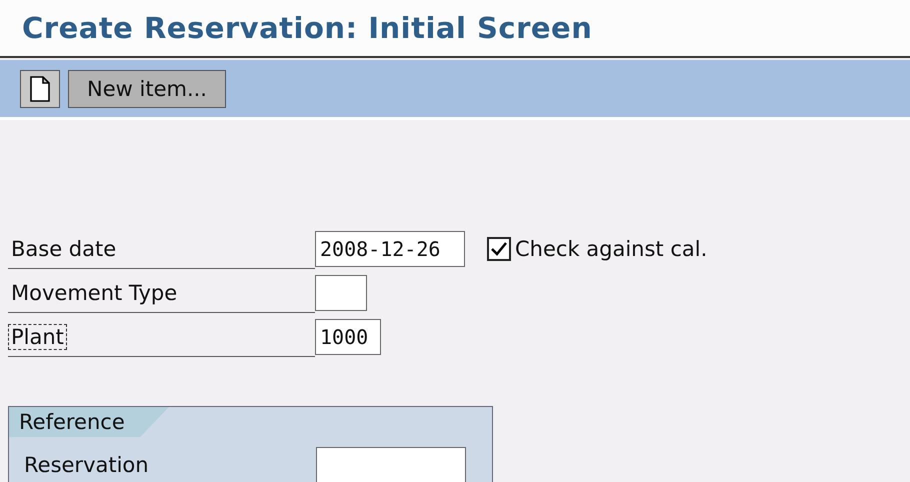 This screenshot has height=482, width=910. I want to click on new-document-button, so click(40, 89).